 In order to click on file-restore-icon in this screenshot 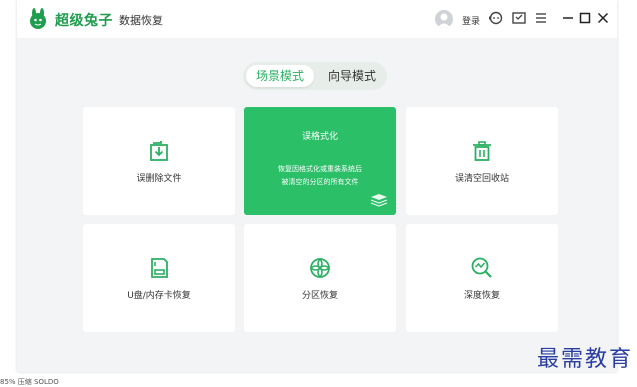, I will do `click(159, 151)`.